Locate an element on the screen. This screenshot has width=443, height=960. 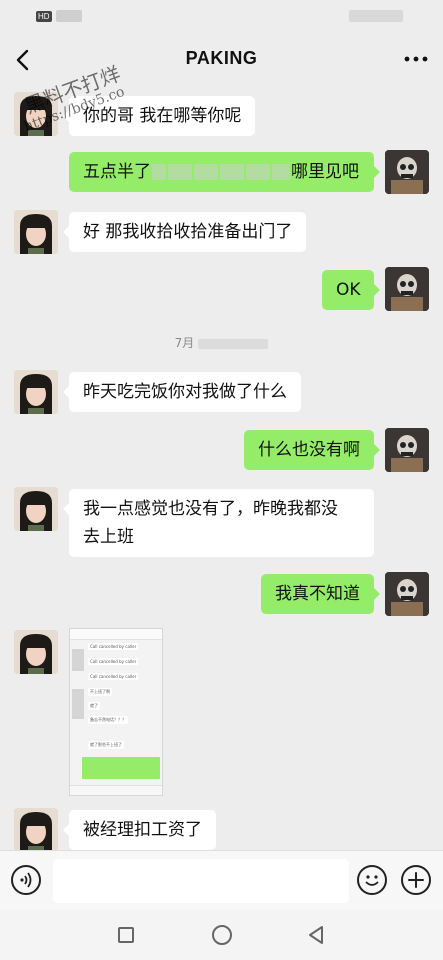
system-navigation-bar is located at coordinates (221, 935).